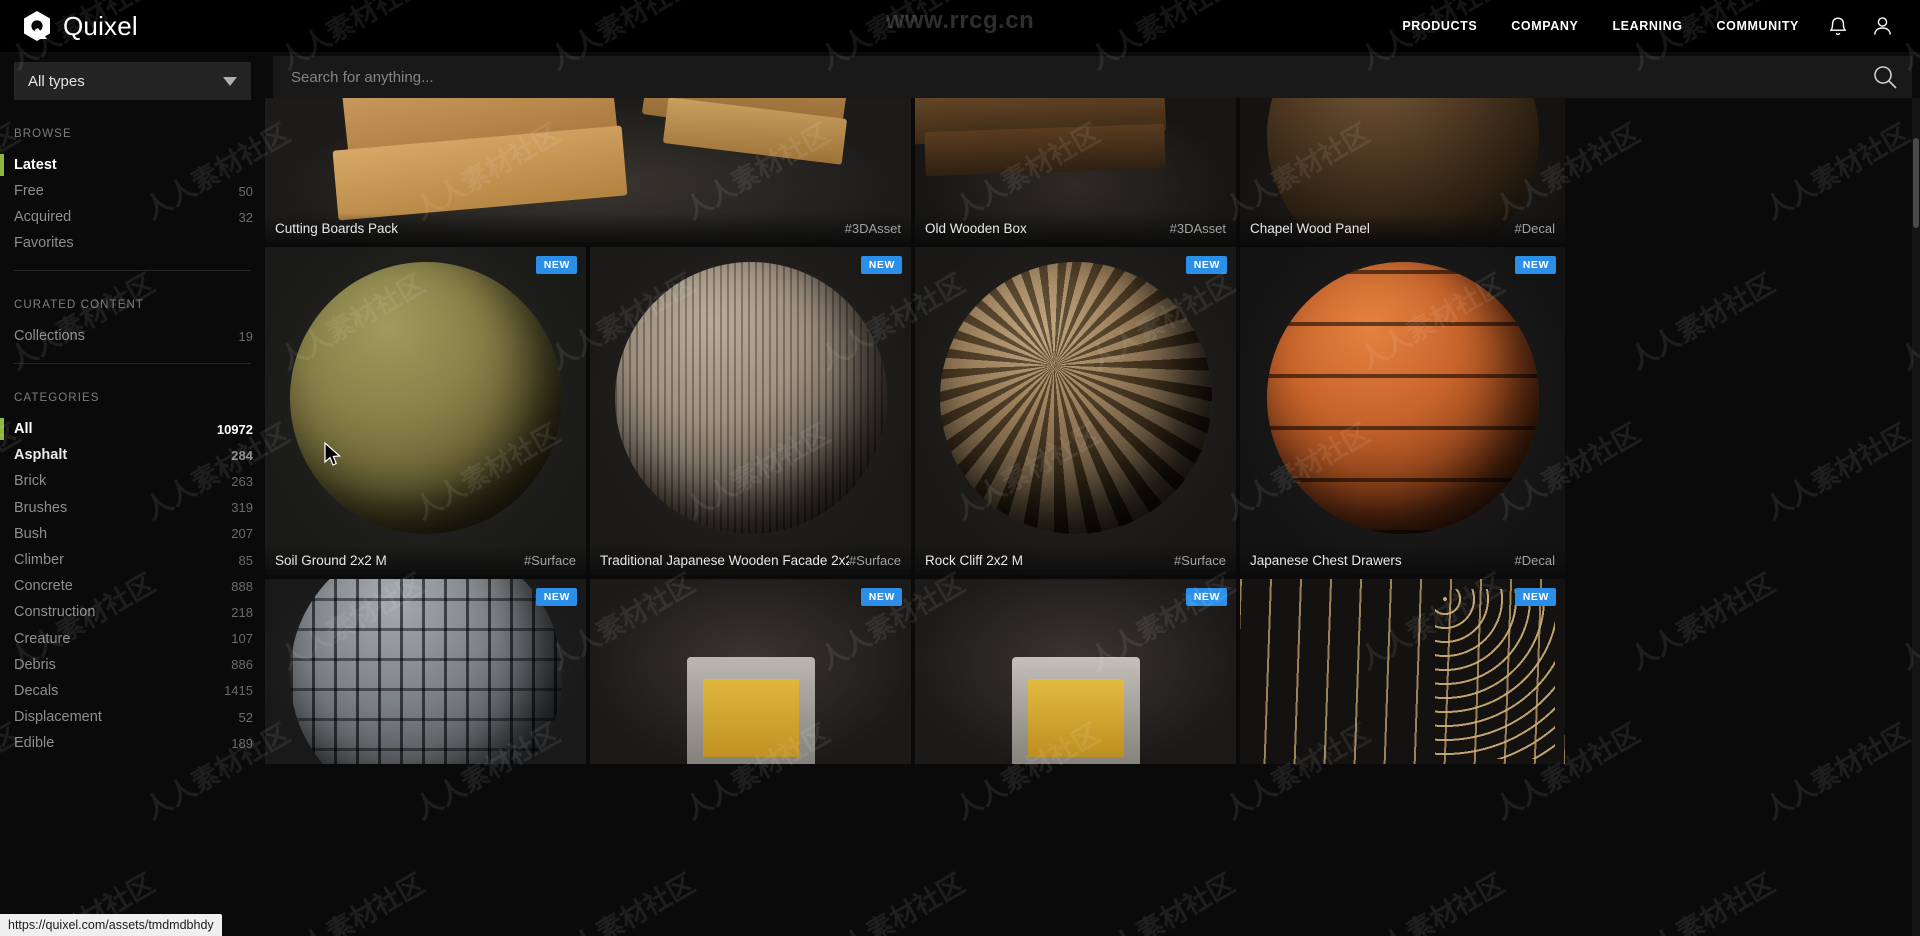  What do you see at coordinates (34, 743) in the screenshot?
I see `sidebar-item-label: Edible` at bounding box center [34, 743].